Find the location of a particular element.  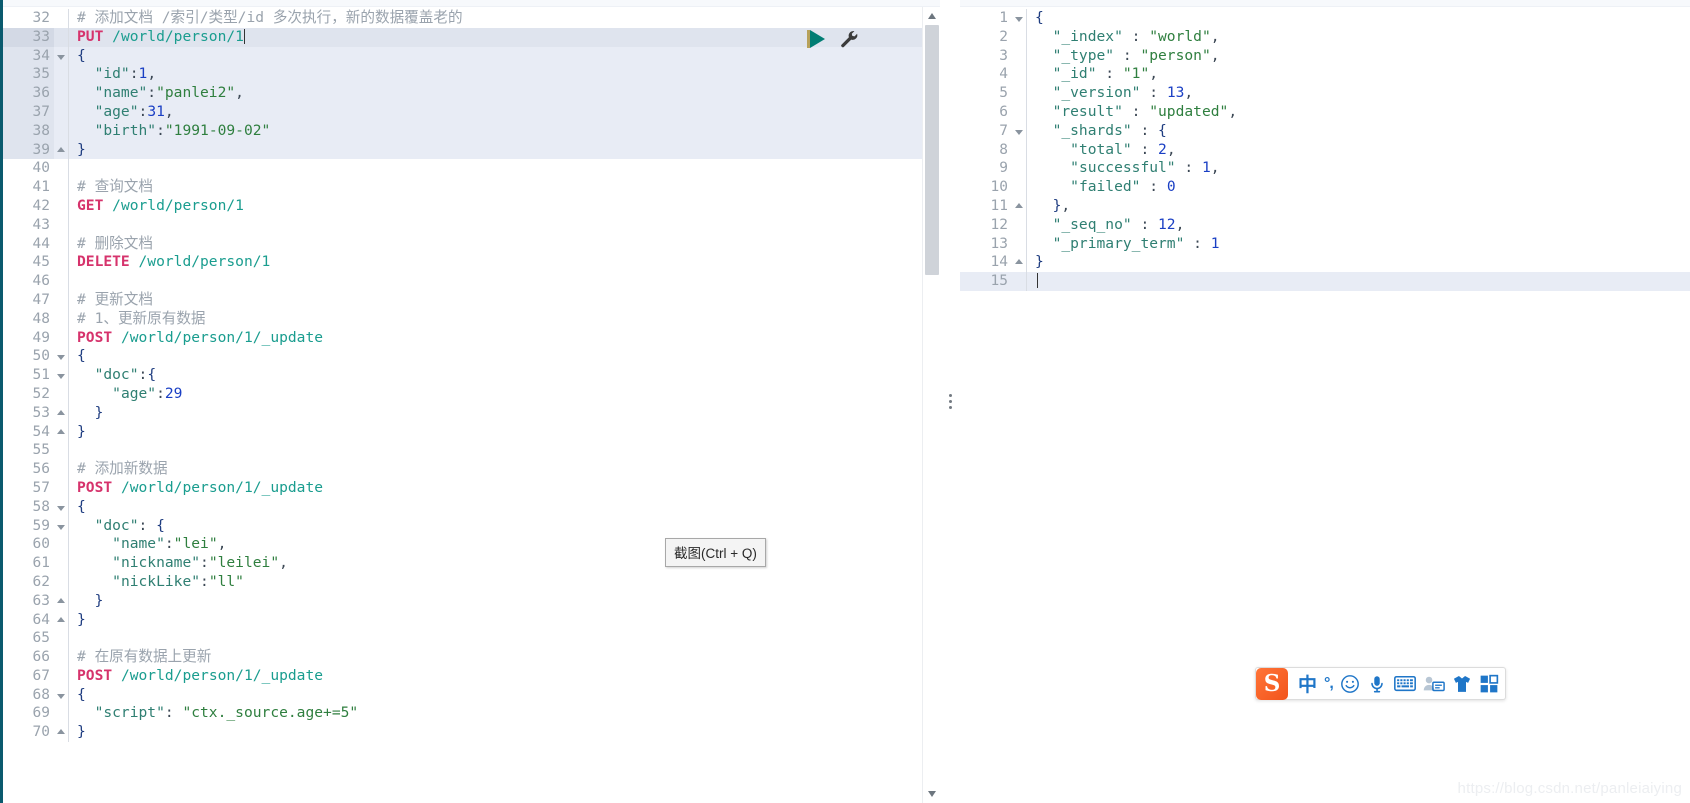

editor-line: 48 # 1、更新原有数据 is located at coordinates (465, 319).